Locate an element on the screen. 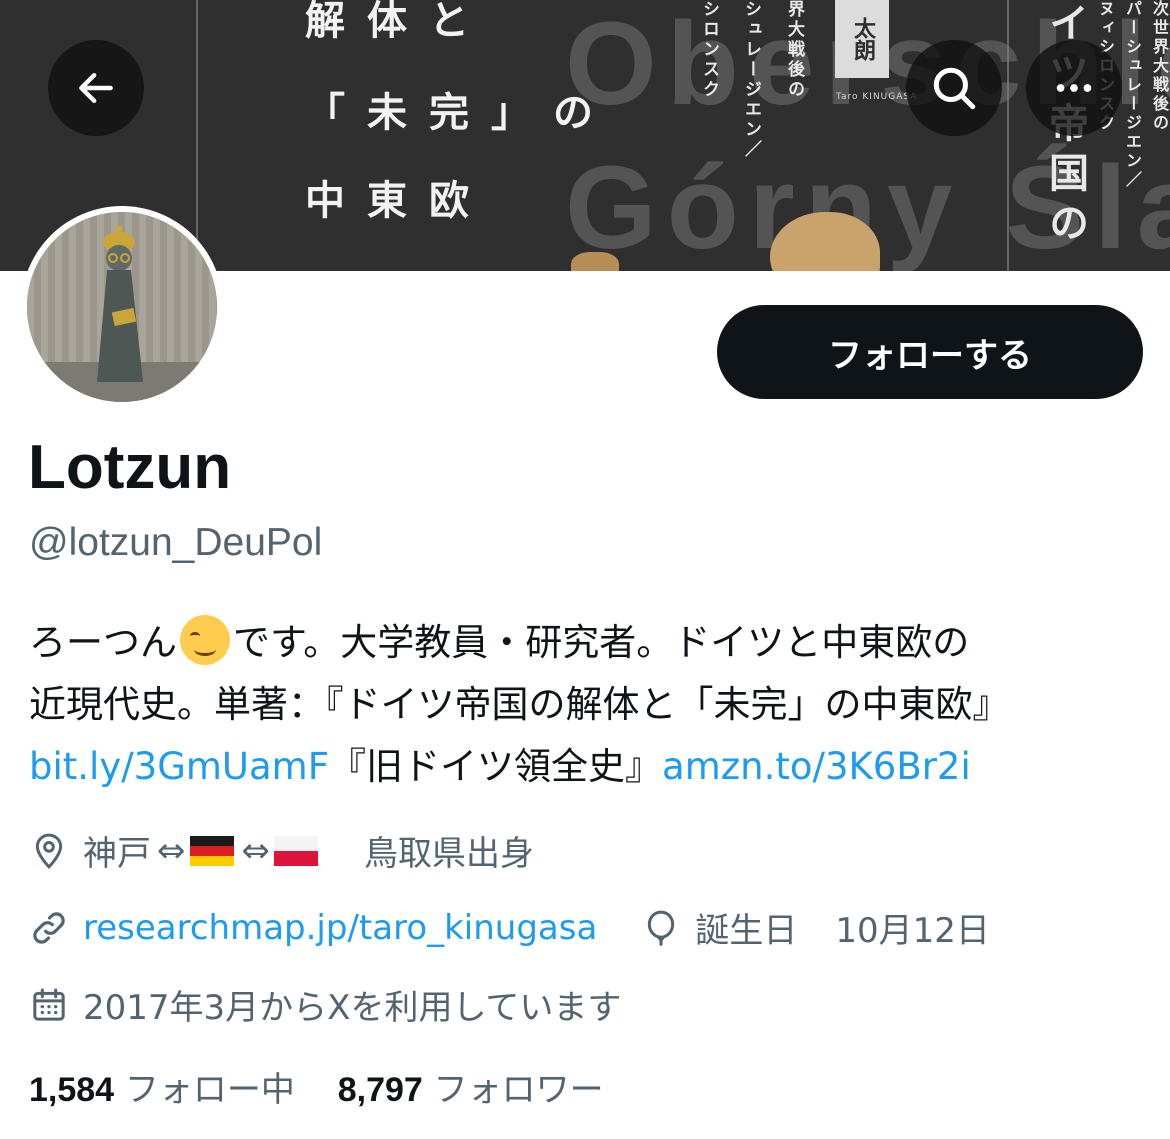 This screenshot has height=1139, width=1170. germany-flag-icon is located at coordinates (211, 850).